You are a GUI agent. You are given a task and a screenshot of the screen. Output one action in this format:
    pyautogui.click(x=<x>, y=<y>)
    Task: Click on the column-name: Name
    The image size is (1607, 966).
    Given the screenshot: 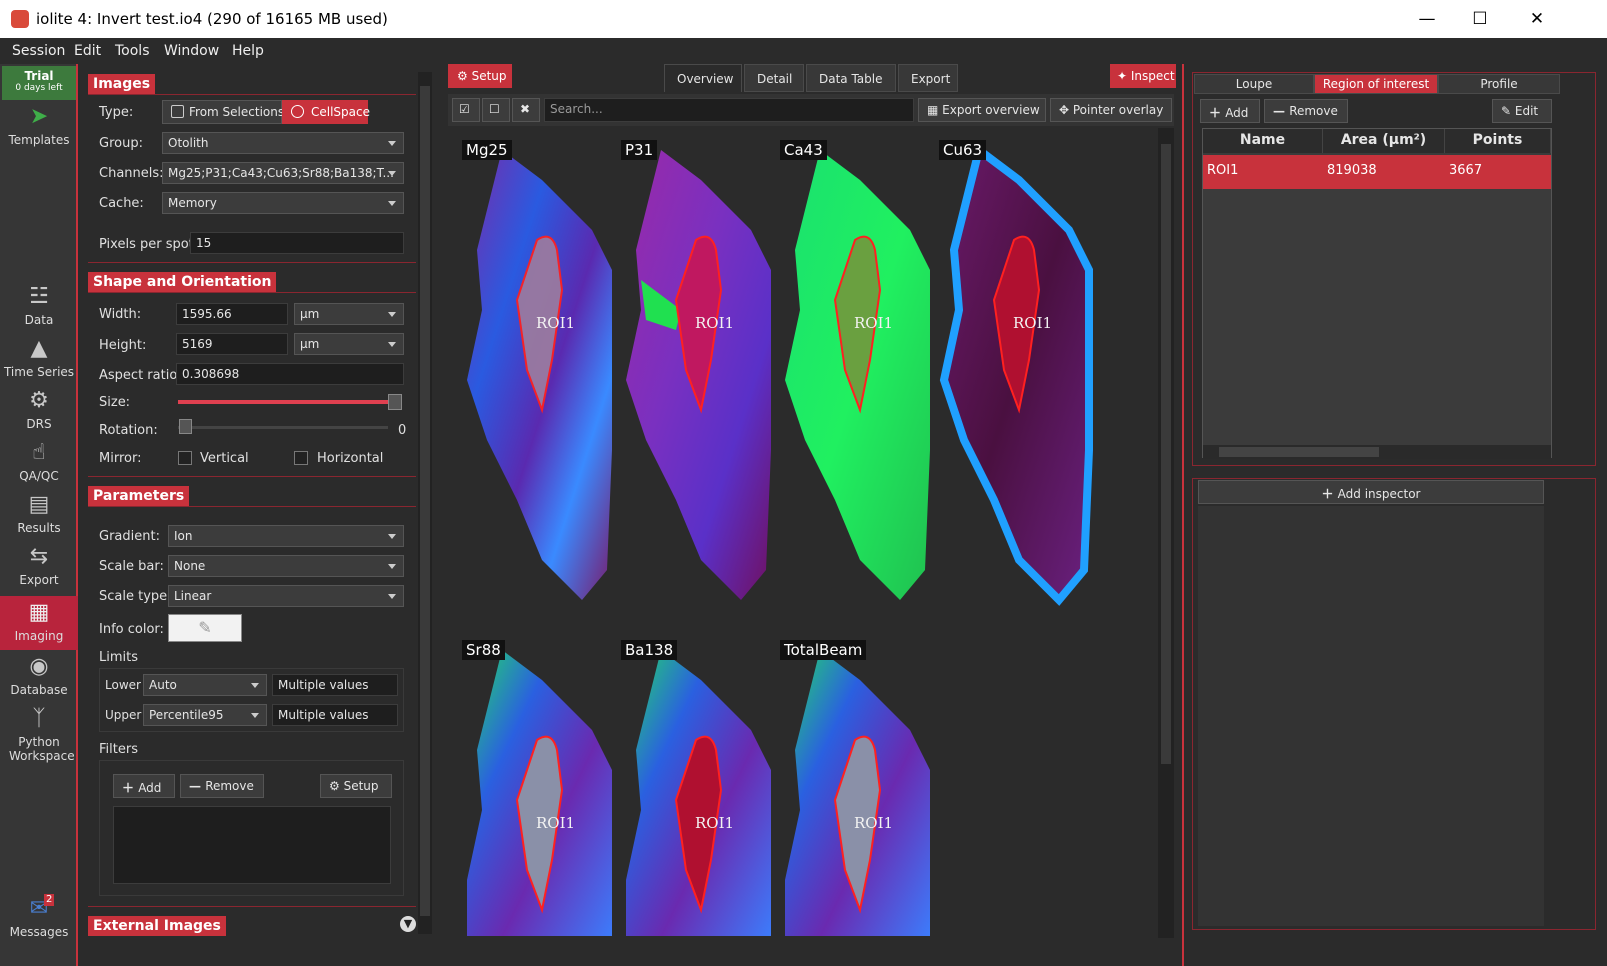 What is the action you would take?
    pyautogui.click(x=1263, y=141)
    